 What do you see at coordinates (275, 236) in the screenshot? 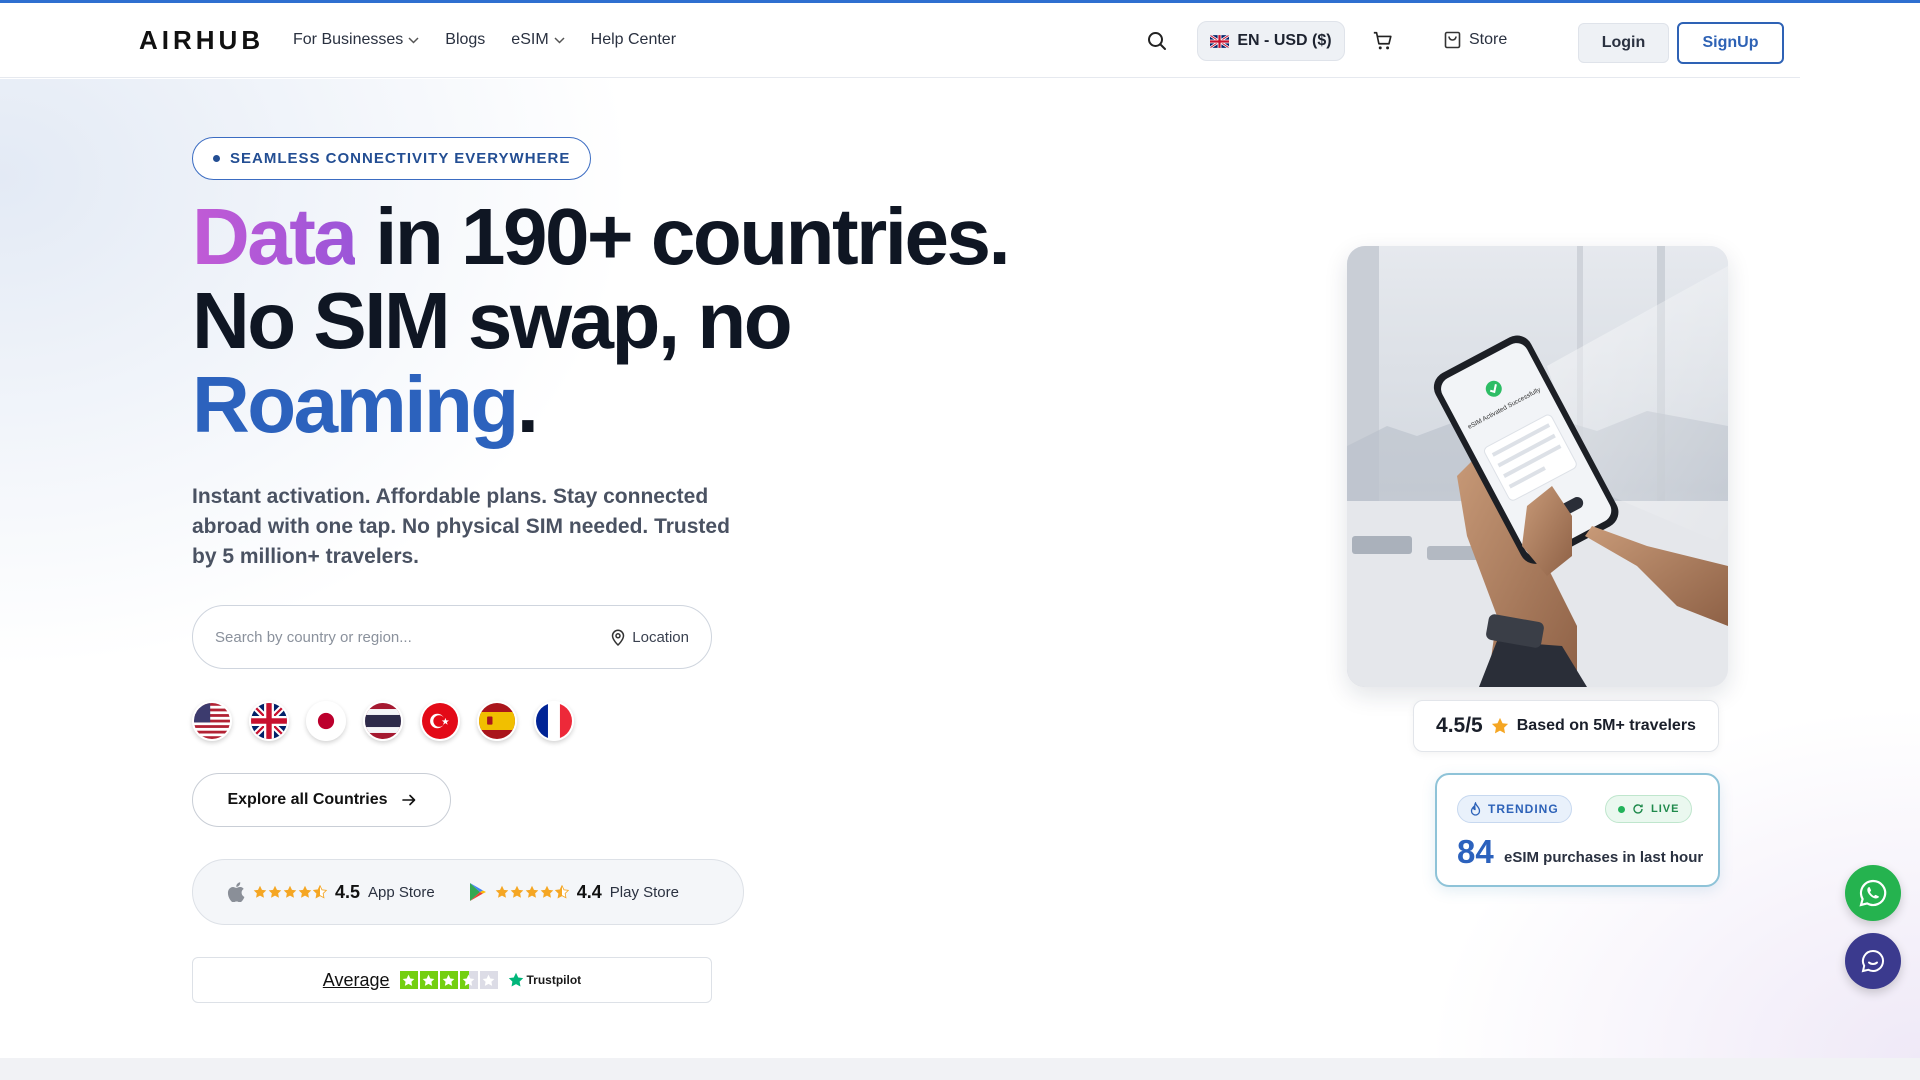
I see `headline-highlight-data: Data` at bounding box center [275, 236].